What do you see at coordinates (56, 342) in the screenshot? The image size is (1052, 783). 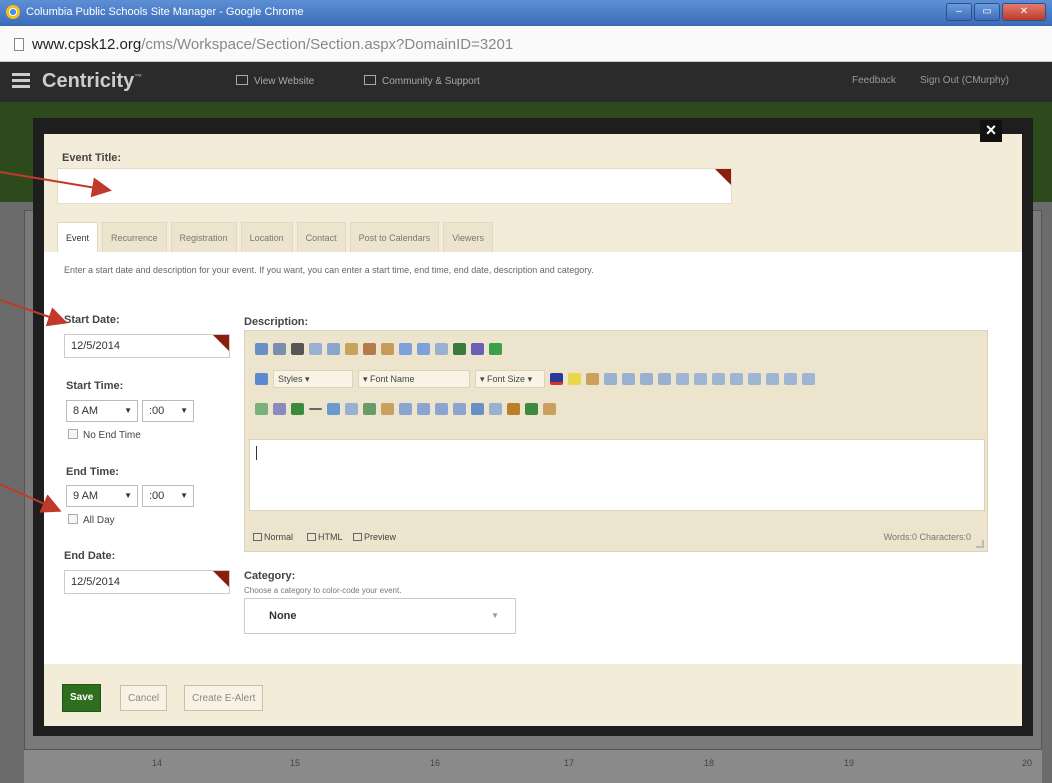 I see `annotation-arrows` at bounding box center [56, 342].